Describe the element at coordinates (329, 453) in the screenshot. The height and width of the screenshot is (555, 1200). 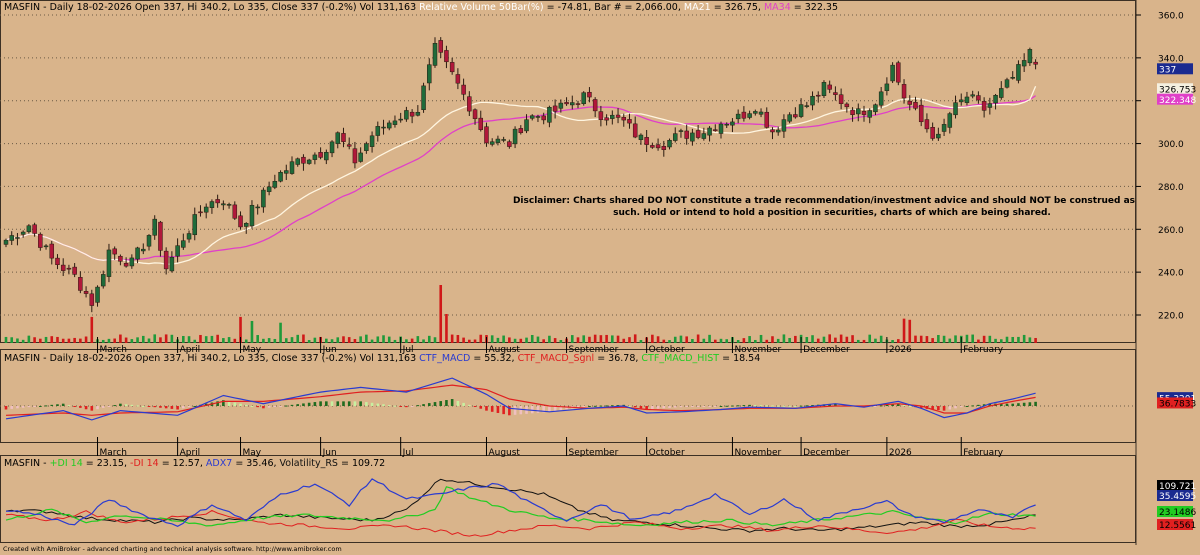
I see `month-label: Jun` at that location.